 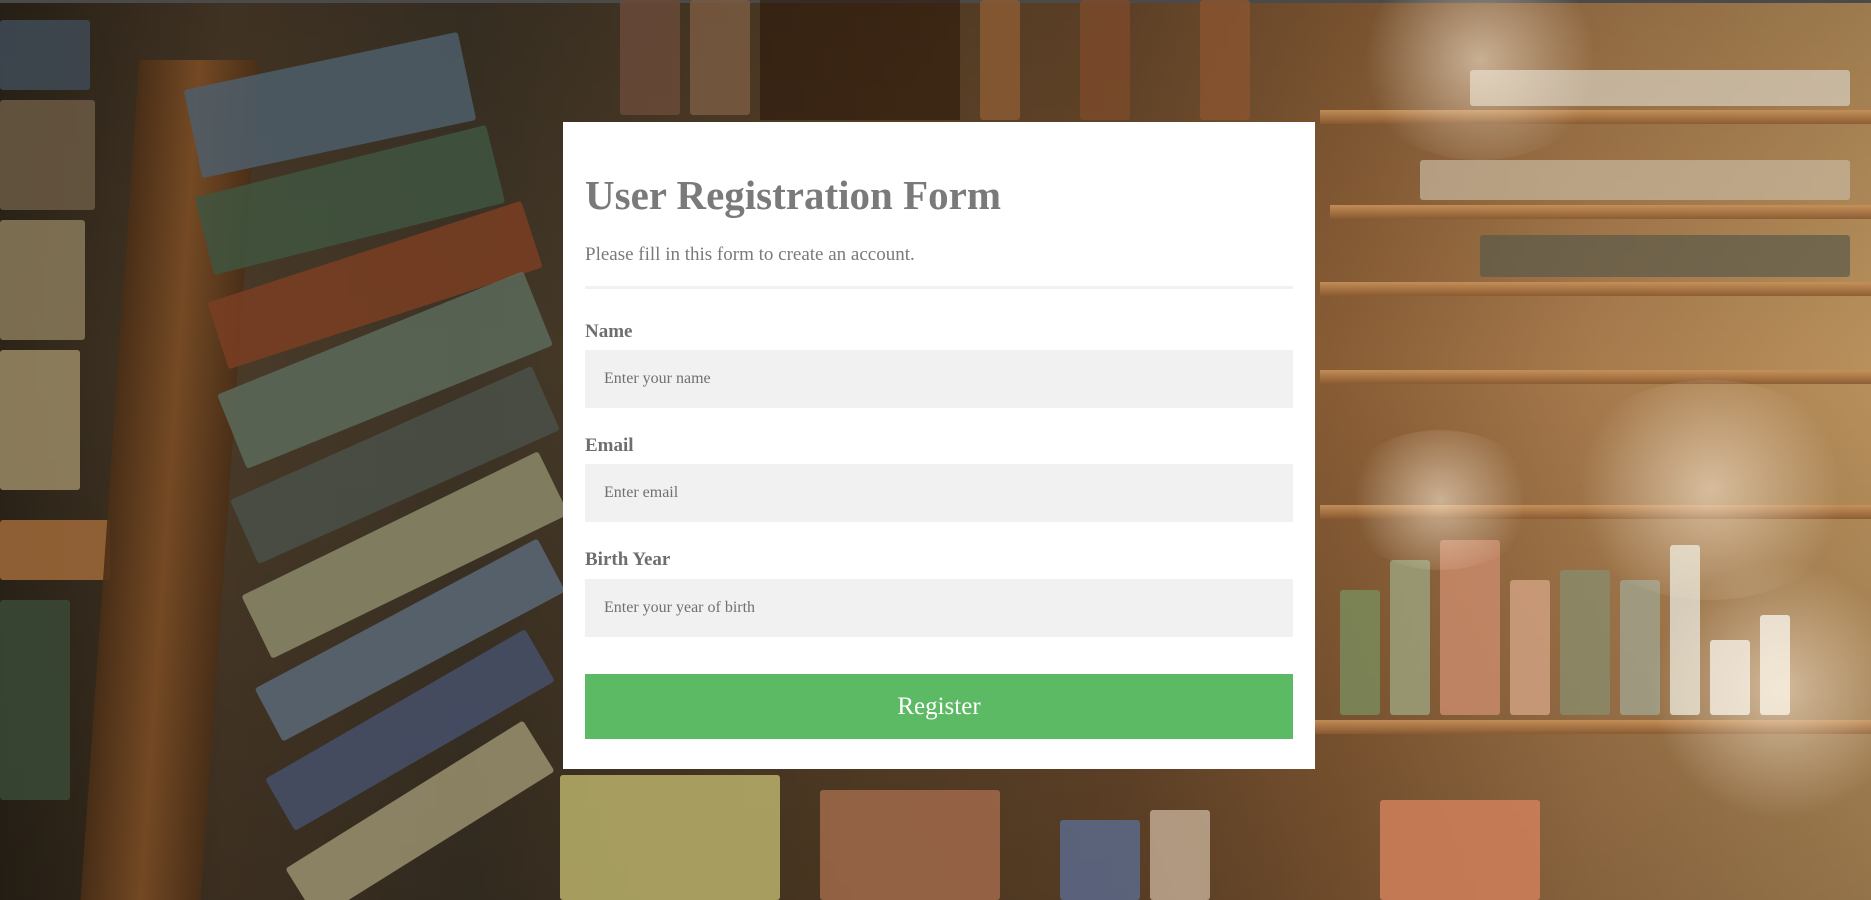 What do you see at coordinates (609, 331) in the screenshot?
I see `name-label: Name` at bounding box center [609, 331].